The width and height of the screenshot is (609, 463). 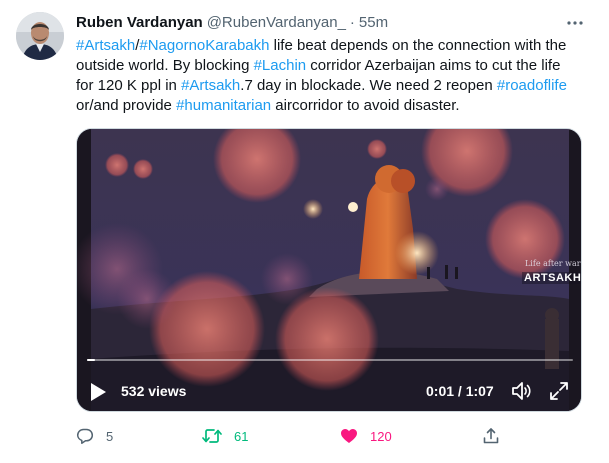 I want to click on like-icon, so click(x=349, y=436).